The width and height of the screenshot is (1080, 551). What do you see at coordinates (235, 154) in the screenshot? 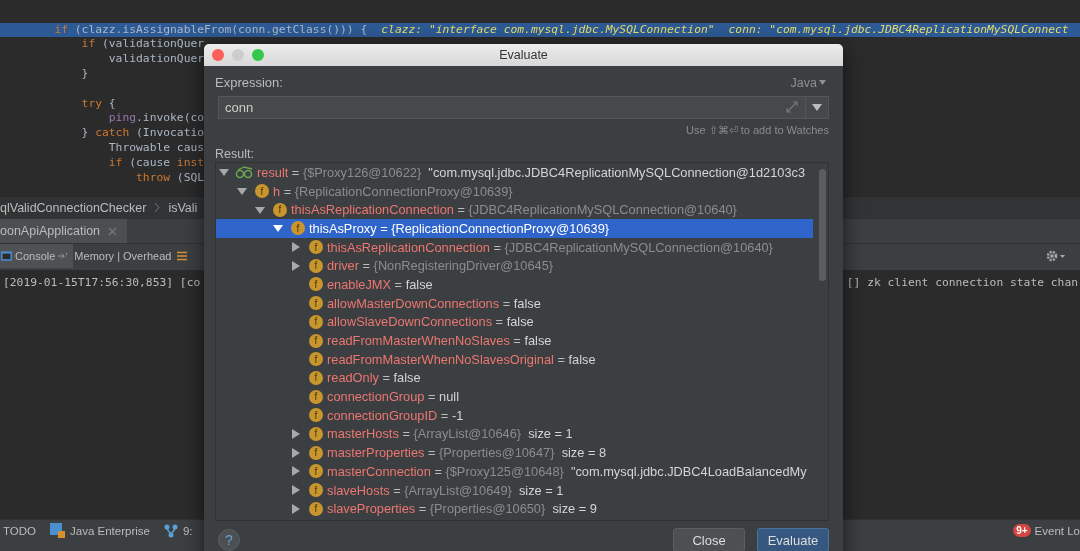
I see `result-label: Result:` at bounding box center [235, 154].